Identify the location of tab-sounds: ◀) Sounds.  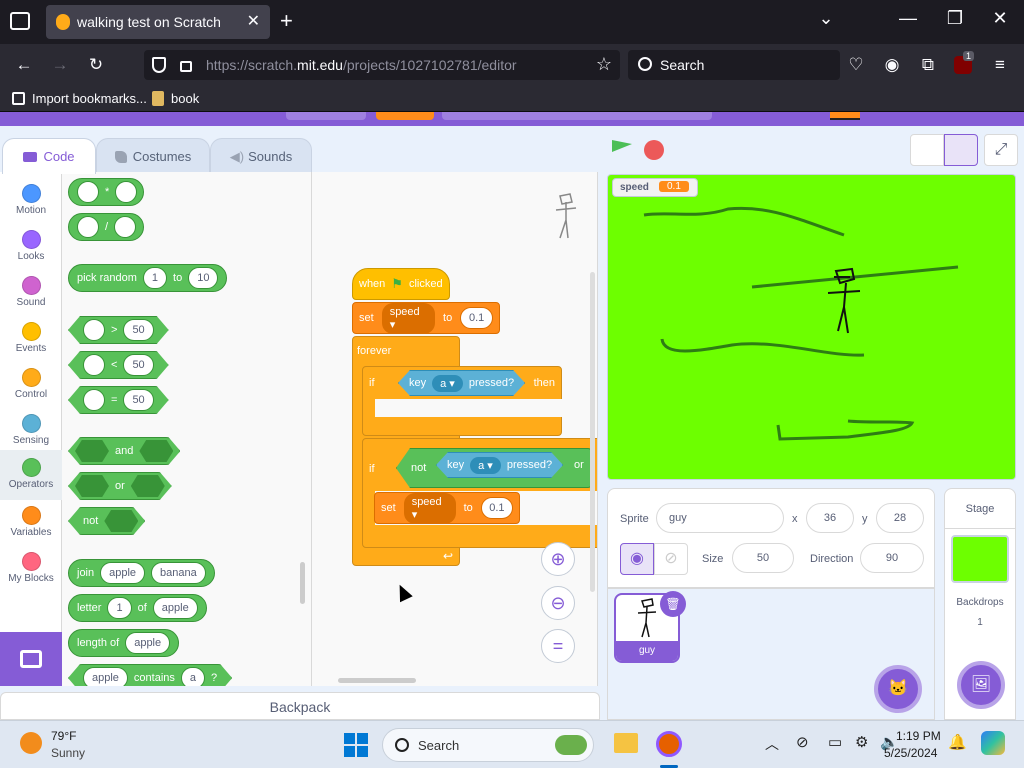
(261, 156).